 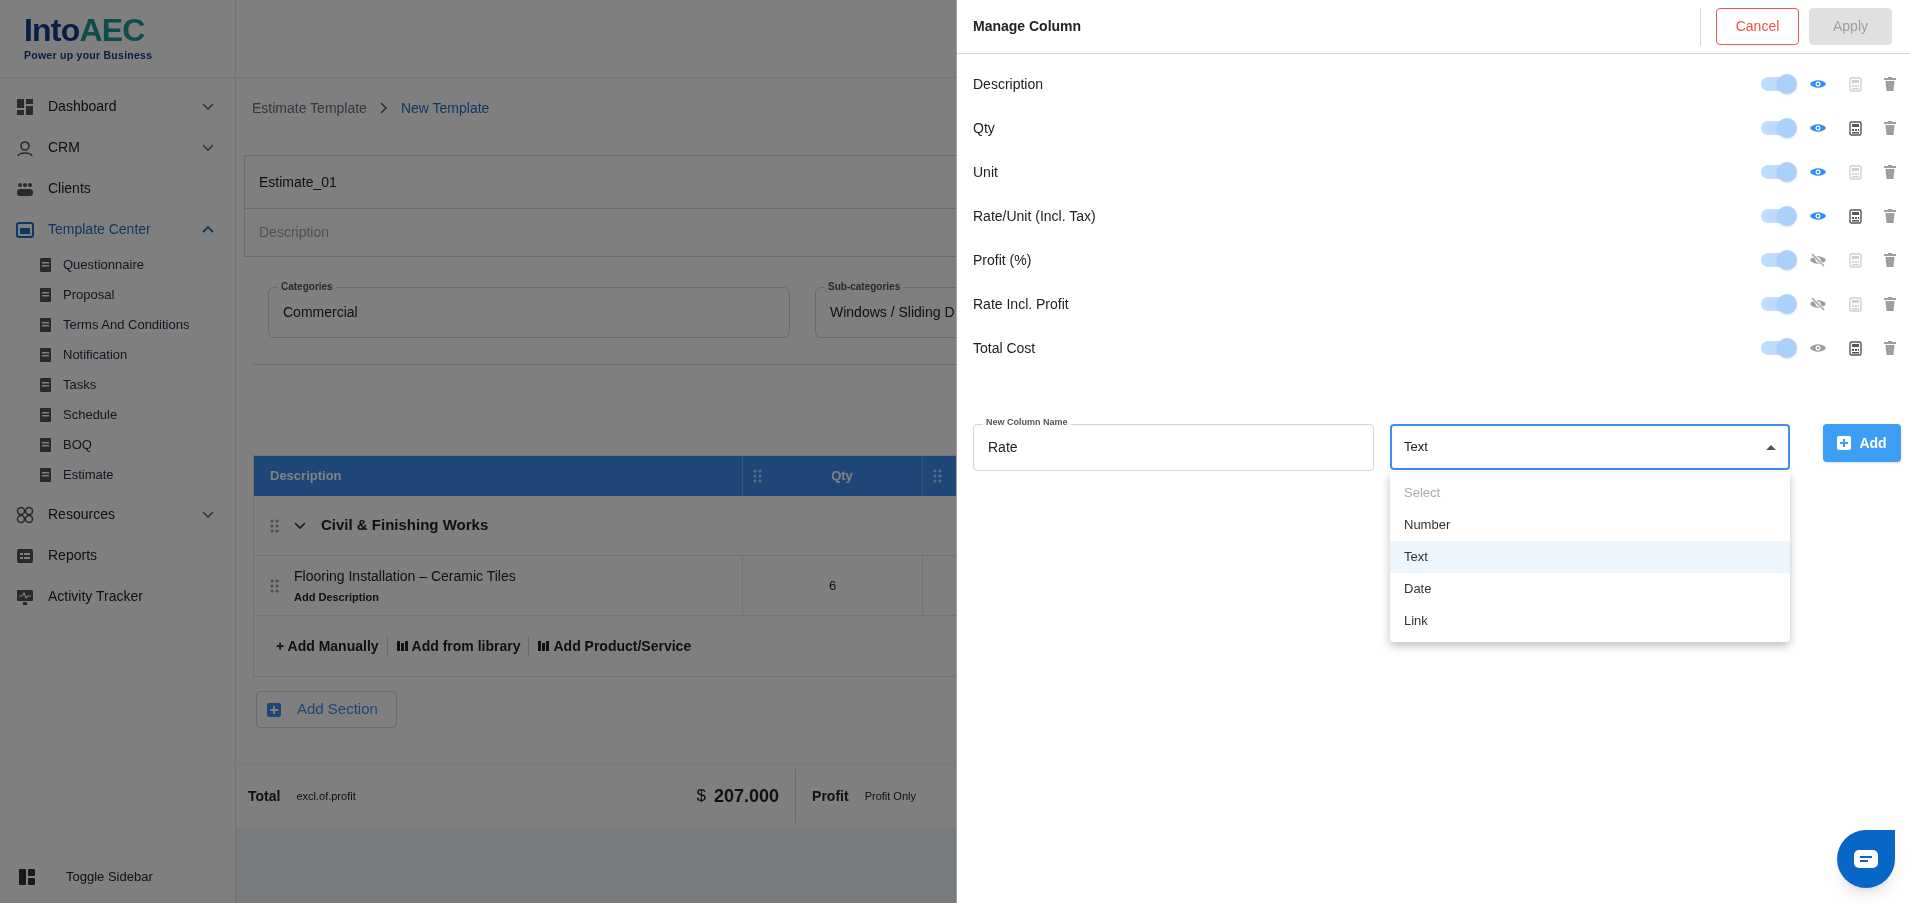 I want to click on sidebar-item: Reports, so click(x=117, y=555).